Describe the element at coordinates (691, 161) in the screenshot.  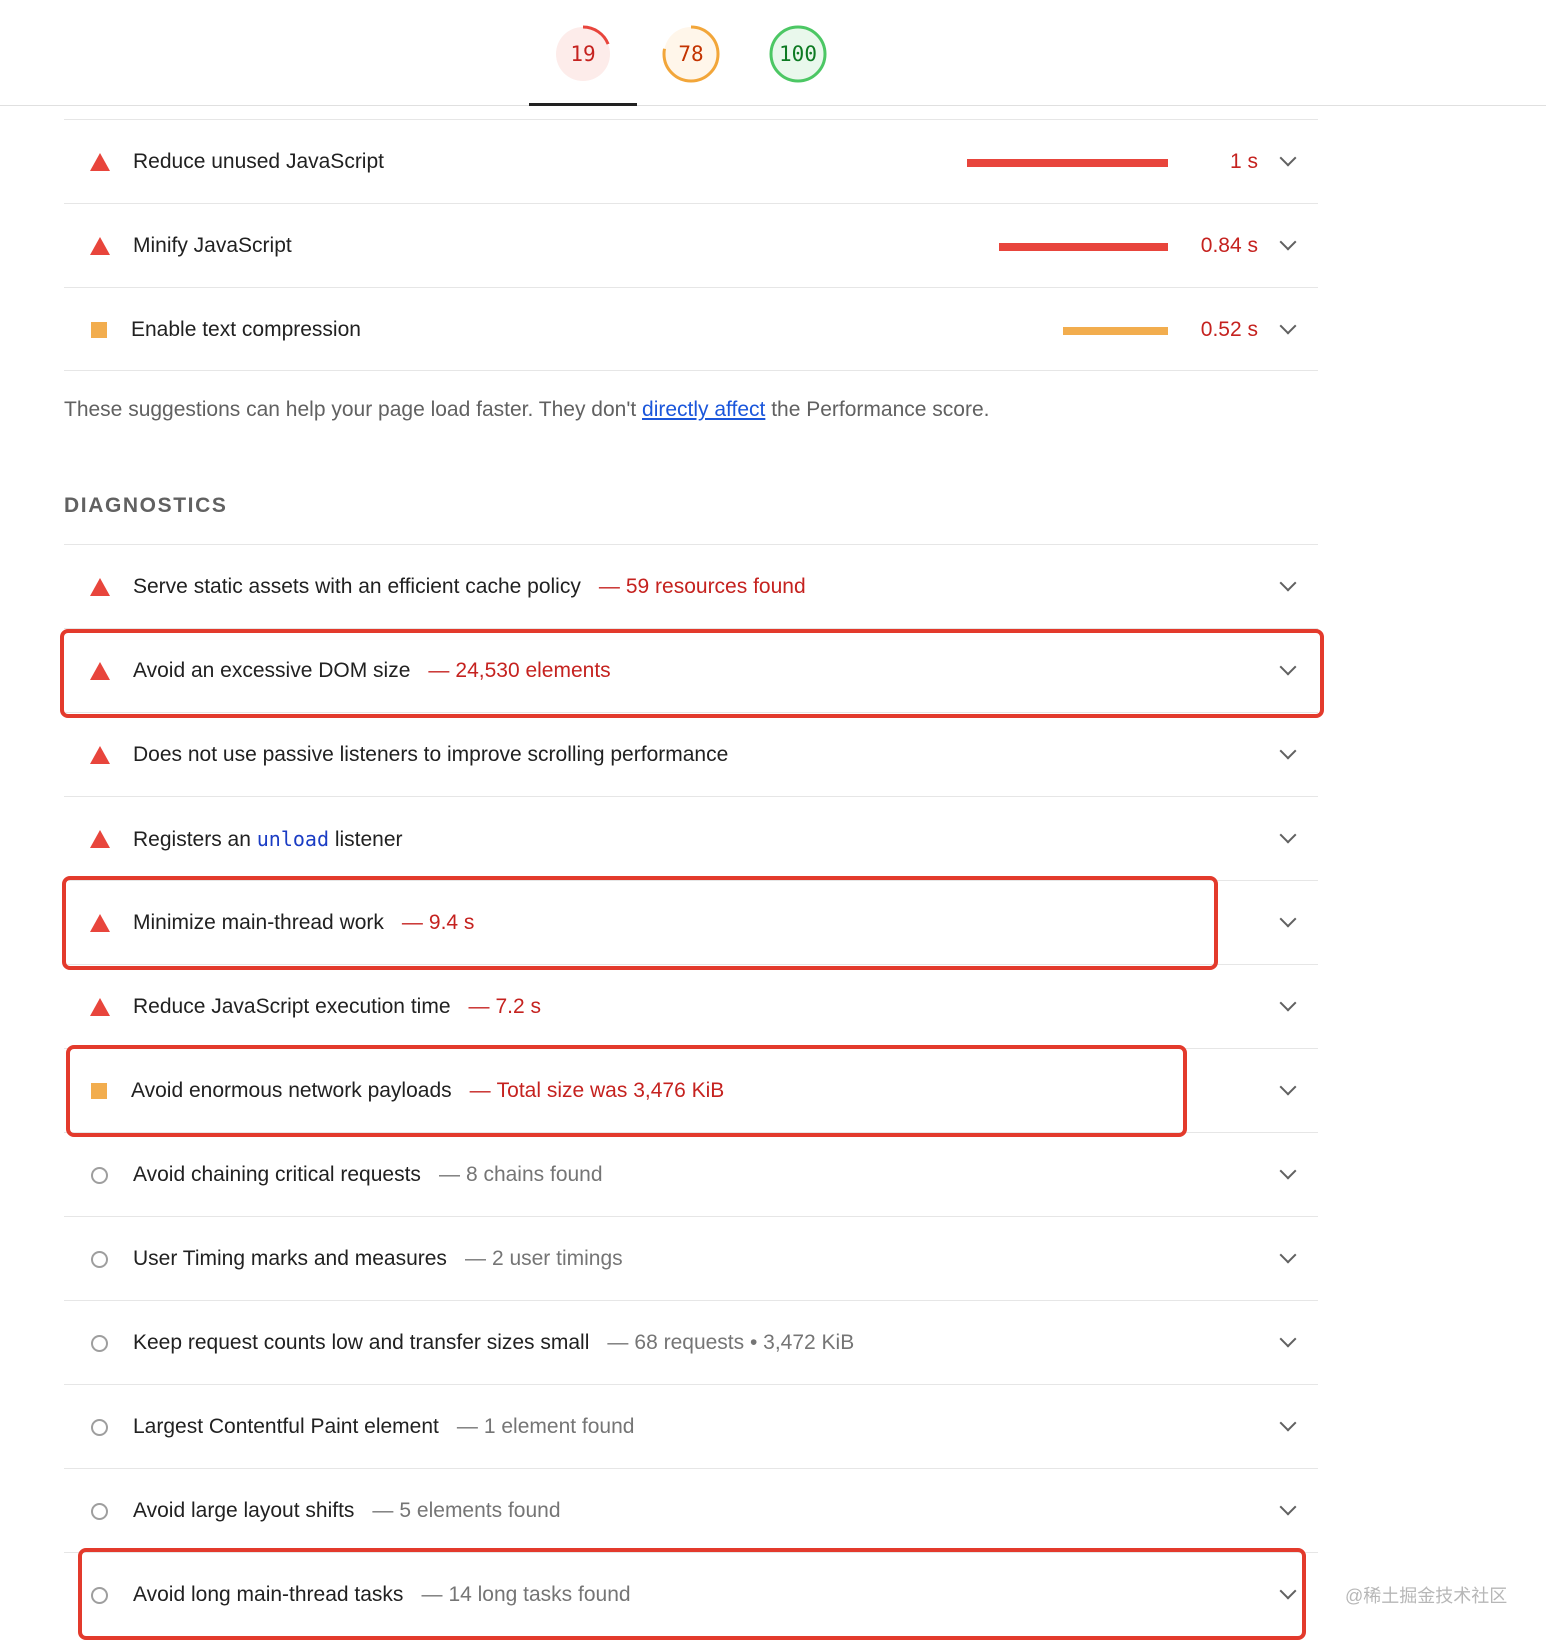
I see `audit-reduce-unused-javascript: Reduce unused JavaScript 1 s` at that location.